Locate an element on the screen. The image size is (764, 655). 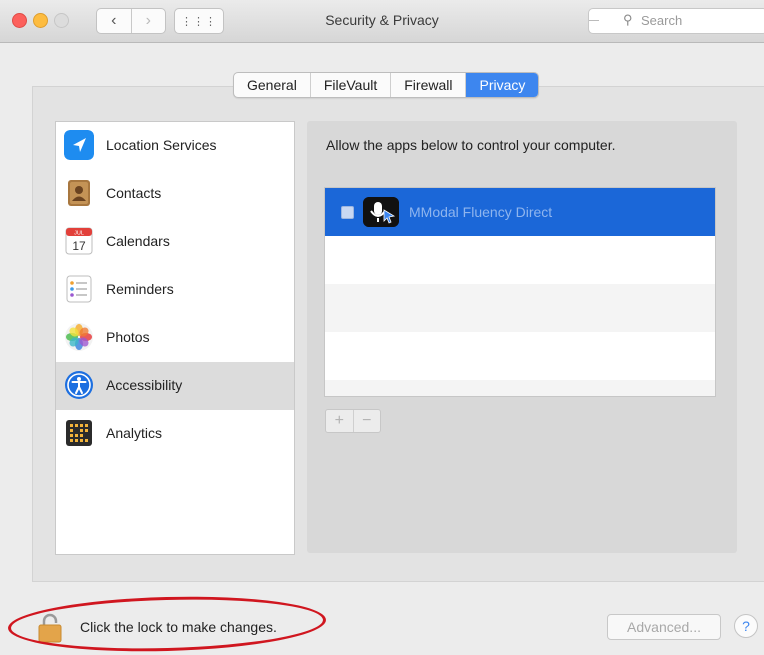
calendar-day: 17 is located at coordinates (79, 246).